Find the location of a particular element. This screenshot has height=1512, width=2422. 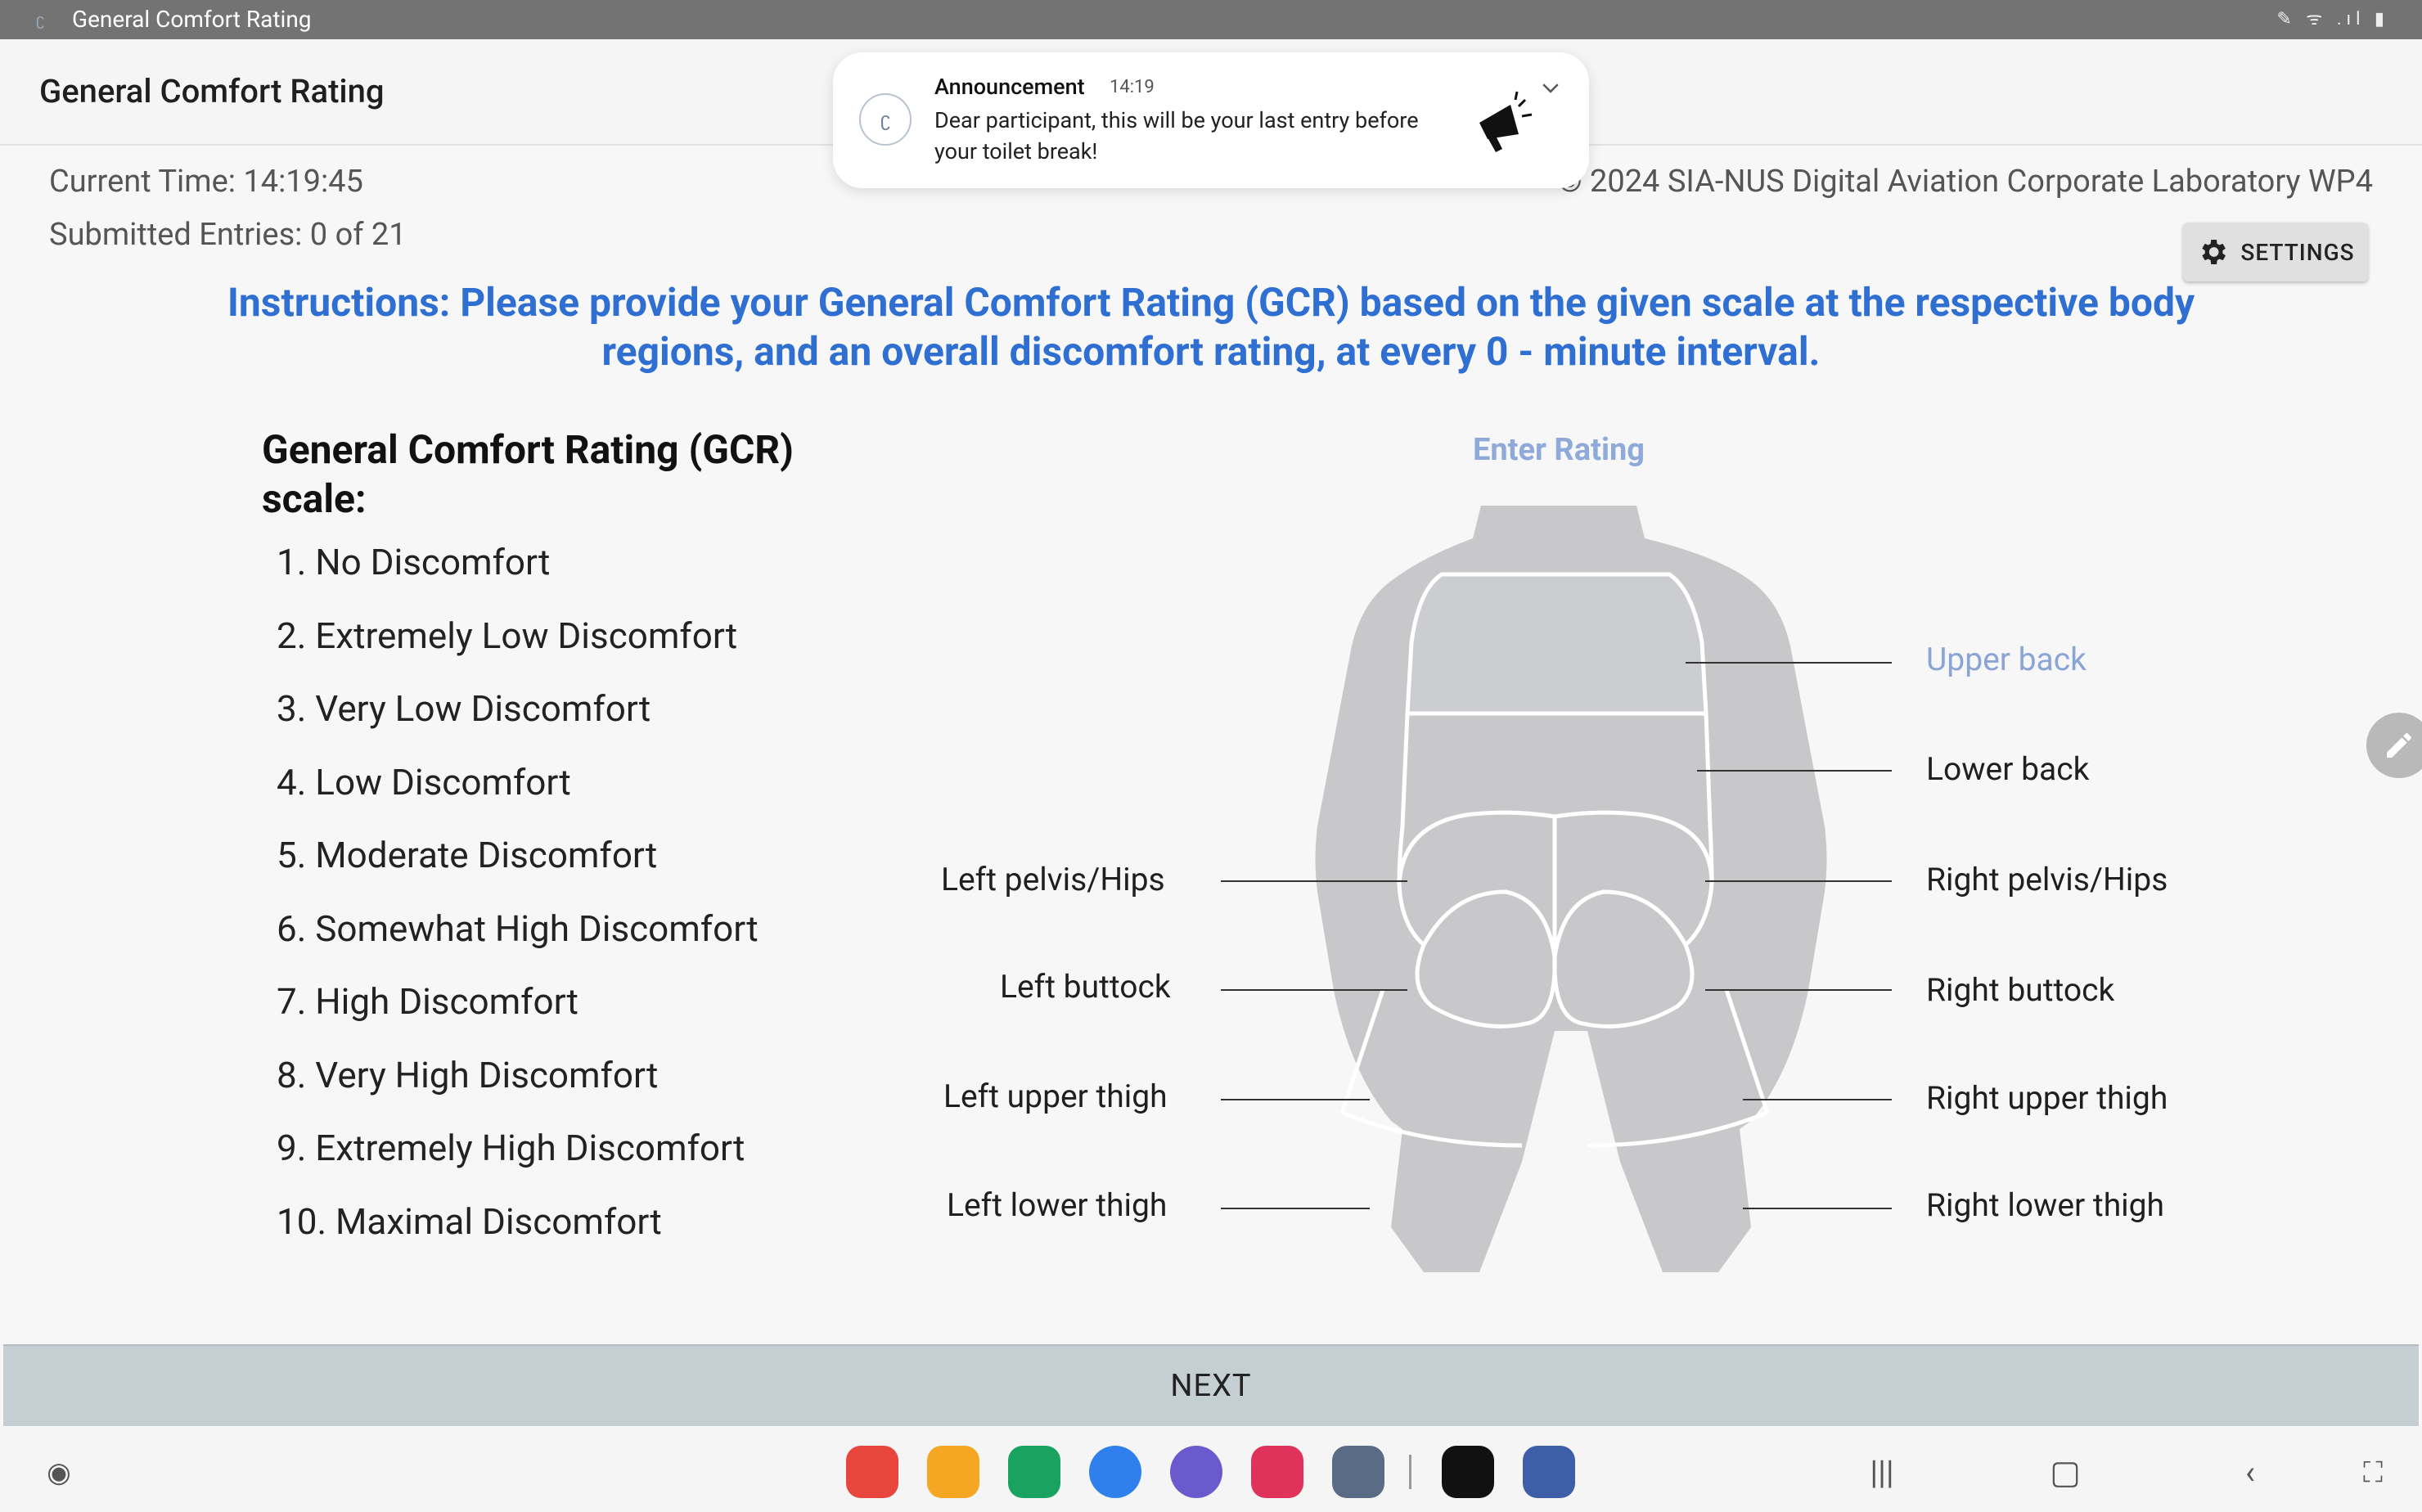

settings-button: SETTINGS is located at coordinates (2275, 252).